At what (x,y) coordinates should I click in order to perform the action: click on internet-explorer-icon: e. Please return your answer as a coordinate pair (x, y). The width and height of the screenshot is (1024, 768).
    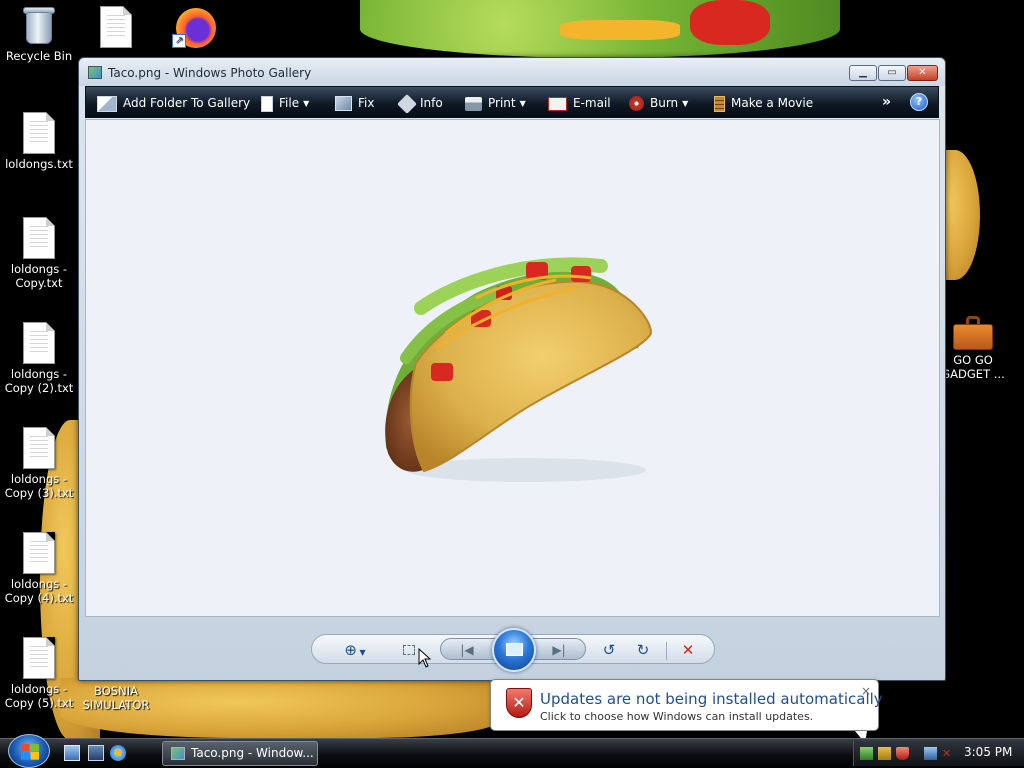
    Looking at the image, I should click on (118, 753).